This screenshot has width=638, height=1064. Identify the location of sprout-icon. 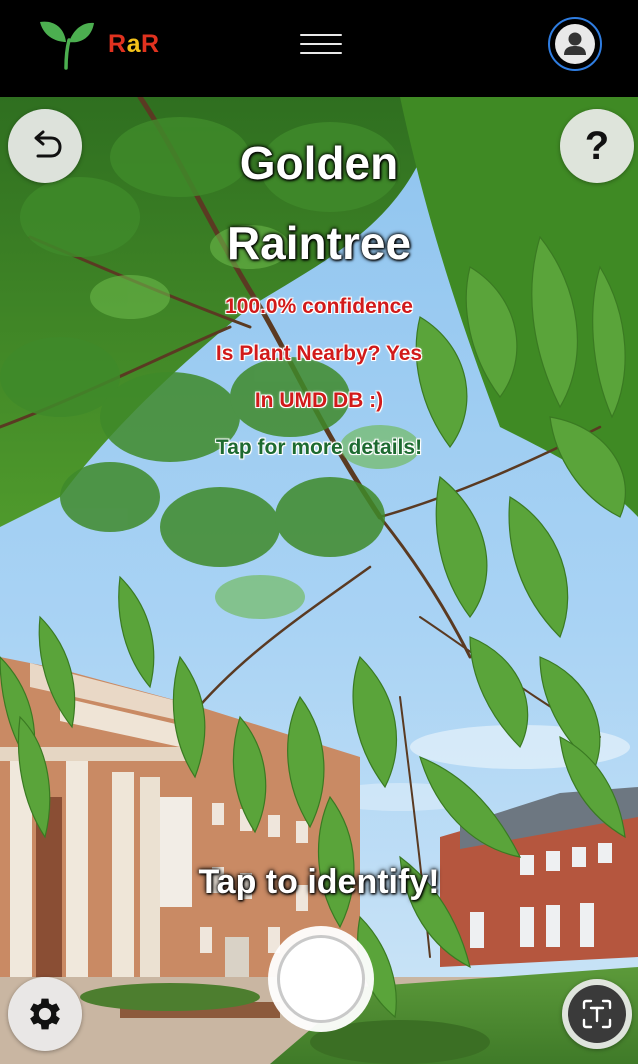
(67, 45).